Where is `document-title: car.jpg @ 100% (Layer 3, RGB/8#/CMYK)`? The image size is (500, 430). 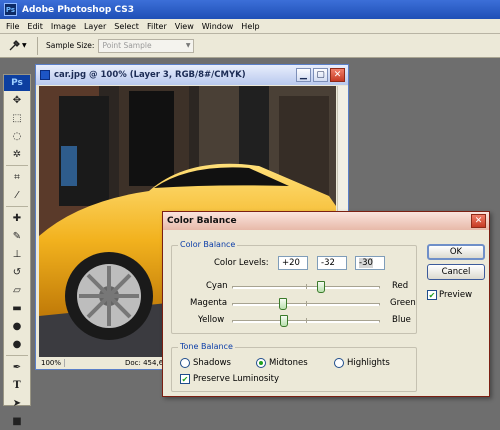
document-title: car.jpg @ 100% (Layer 3, RGB/8#/CMYK) is located at coordinates (150, 75).